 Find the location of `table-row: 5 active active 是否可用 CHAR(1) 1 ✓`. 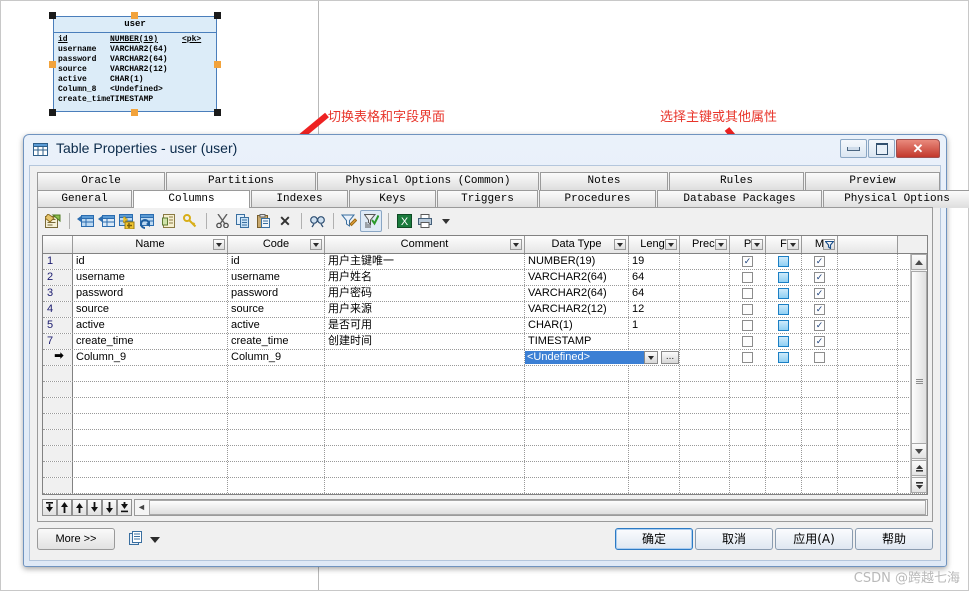

table-row: 5 active active 是否可用 CHAR(1) 1 ✓ is located at coordinates (485, 326).